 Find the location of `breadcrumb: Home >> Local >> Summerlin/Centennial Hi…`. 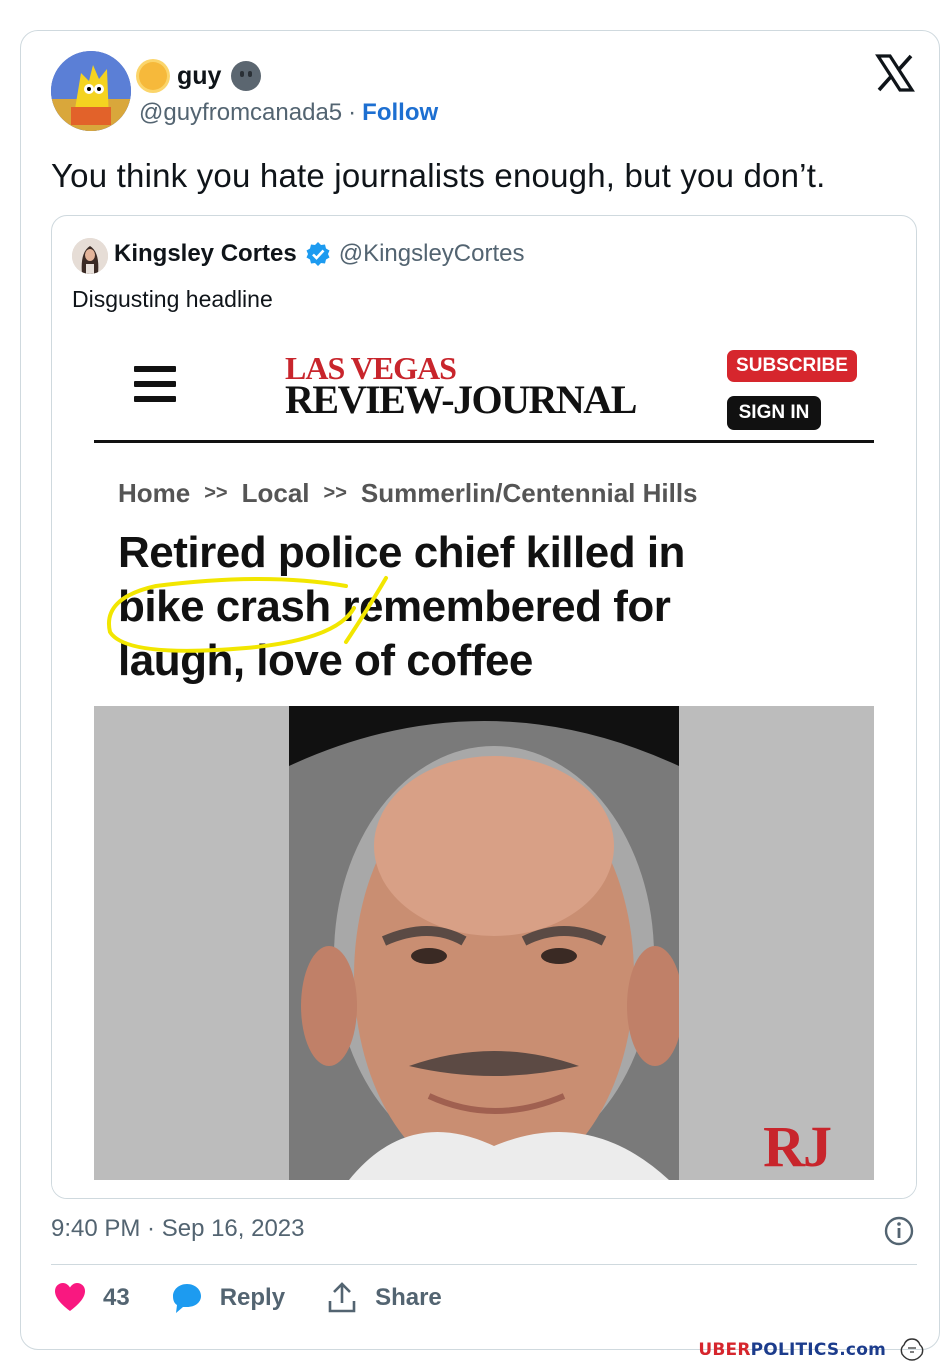

breadcrumb: Home >> Local >> Summerlin/Centennial Hi… is located at coordinates (408, 493).